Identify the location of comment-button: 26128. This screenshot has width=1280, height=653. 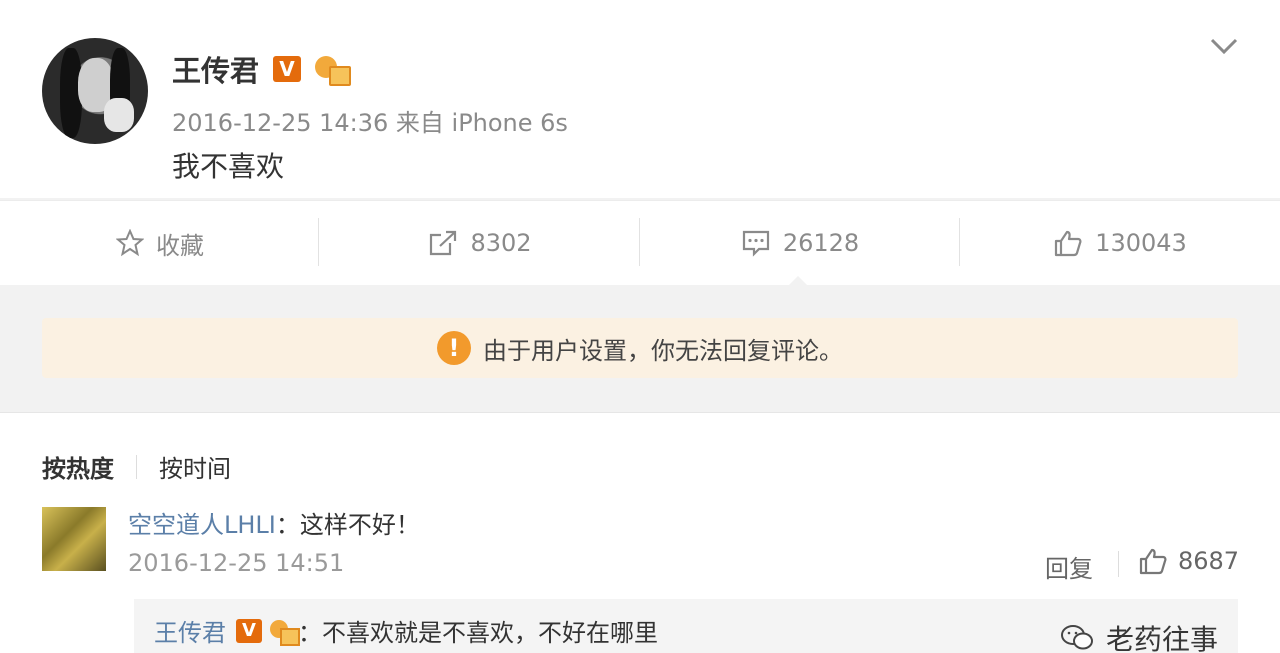
(800, 243).